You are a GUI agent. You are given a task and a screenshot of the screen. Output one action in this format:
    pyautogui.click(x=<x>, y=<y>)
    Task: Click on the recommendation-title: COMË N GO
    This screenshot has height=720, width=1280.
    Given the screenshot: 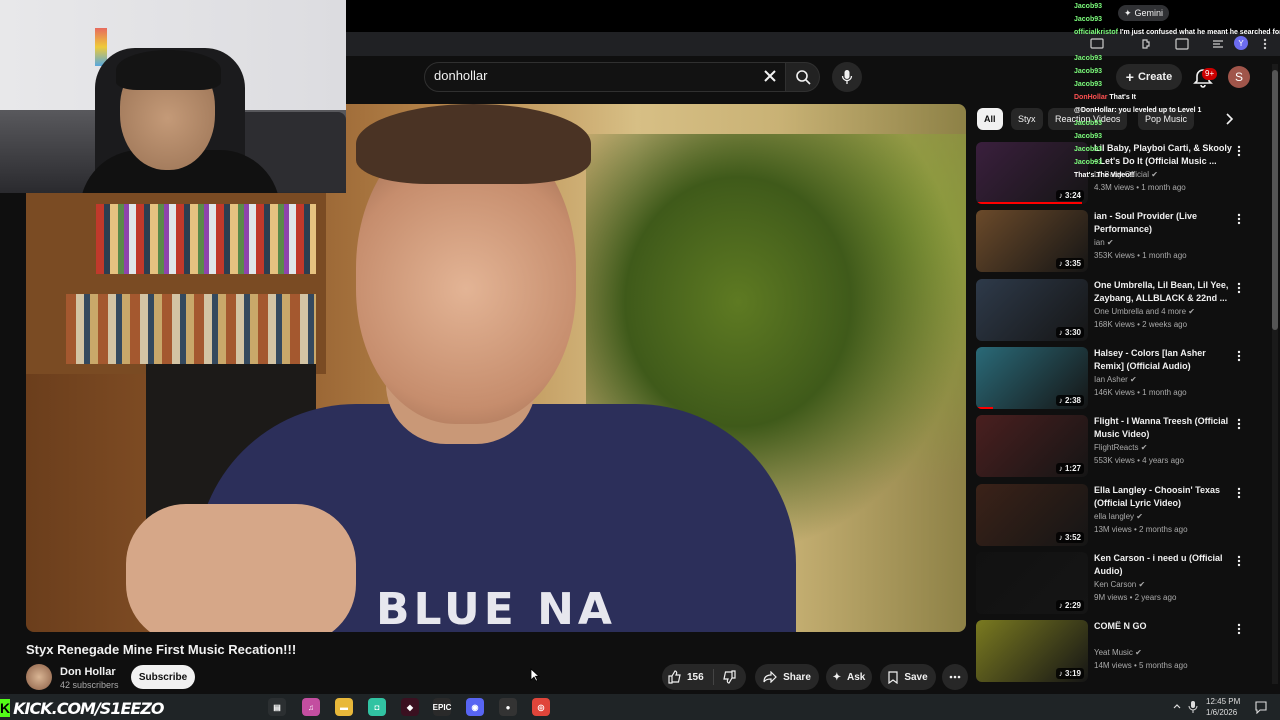 What is the action you would take?
    pyautogui.click(x=1164, y=626)
    